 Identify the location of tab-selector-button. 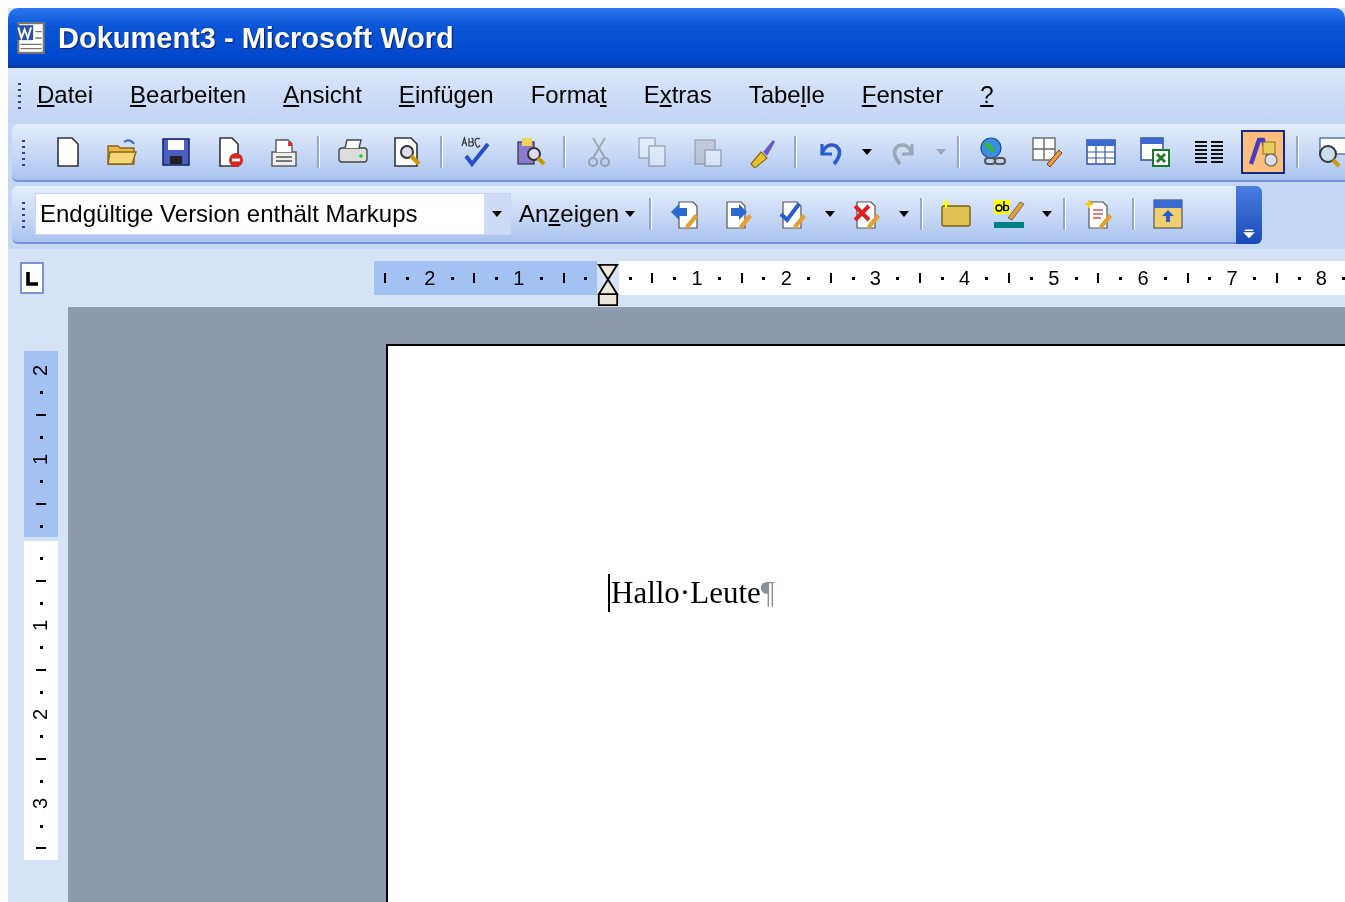
(32, 278).